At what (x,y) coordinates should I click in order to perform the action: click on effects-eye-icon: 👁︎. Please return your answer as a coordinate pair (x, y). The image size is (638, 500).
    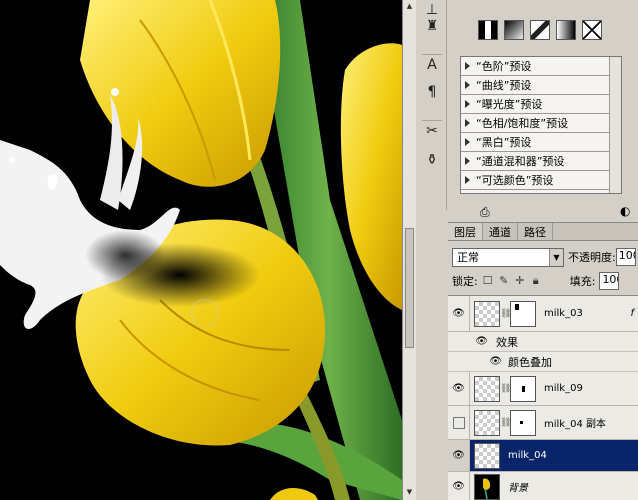
    Looking at the image, I should click on (470, 341).